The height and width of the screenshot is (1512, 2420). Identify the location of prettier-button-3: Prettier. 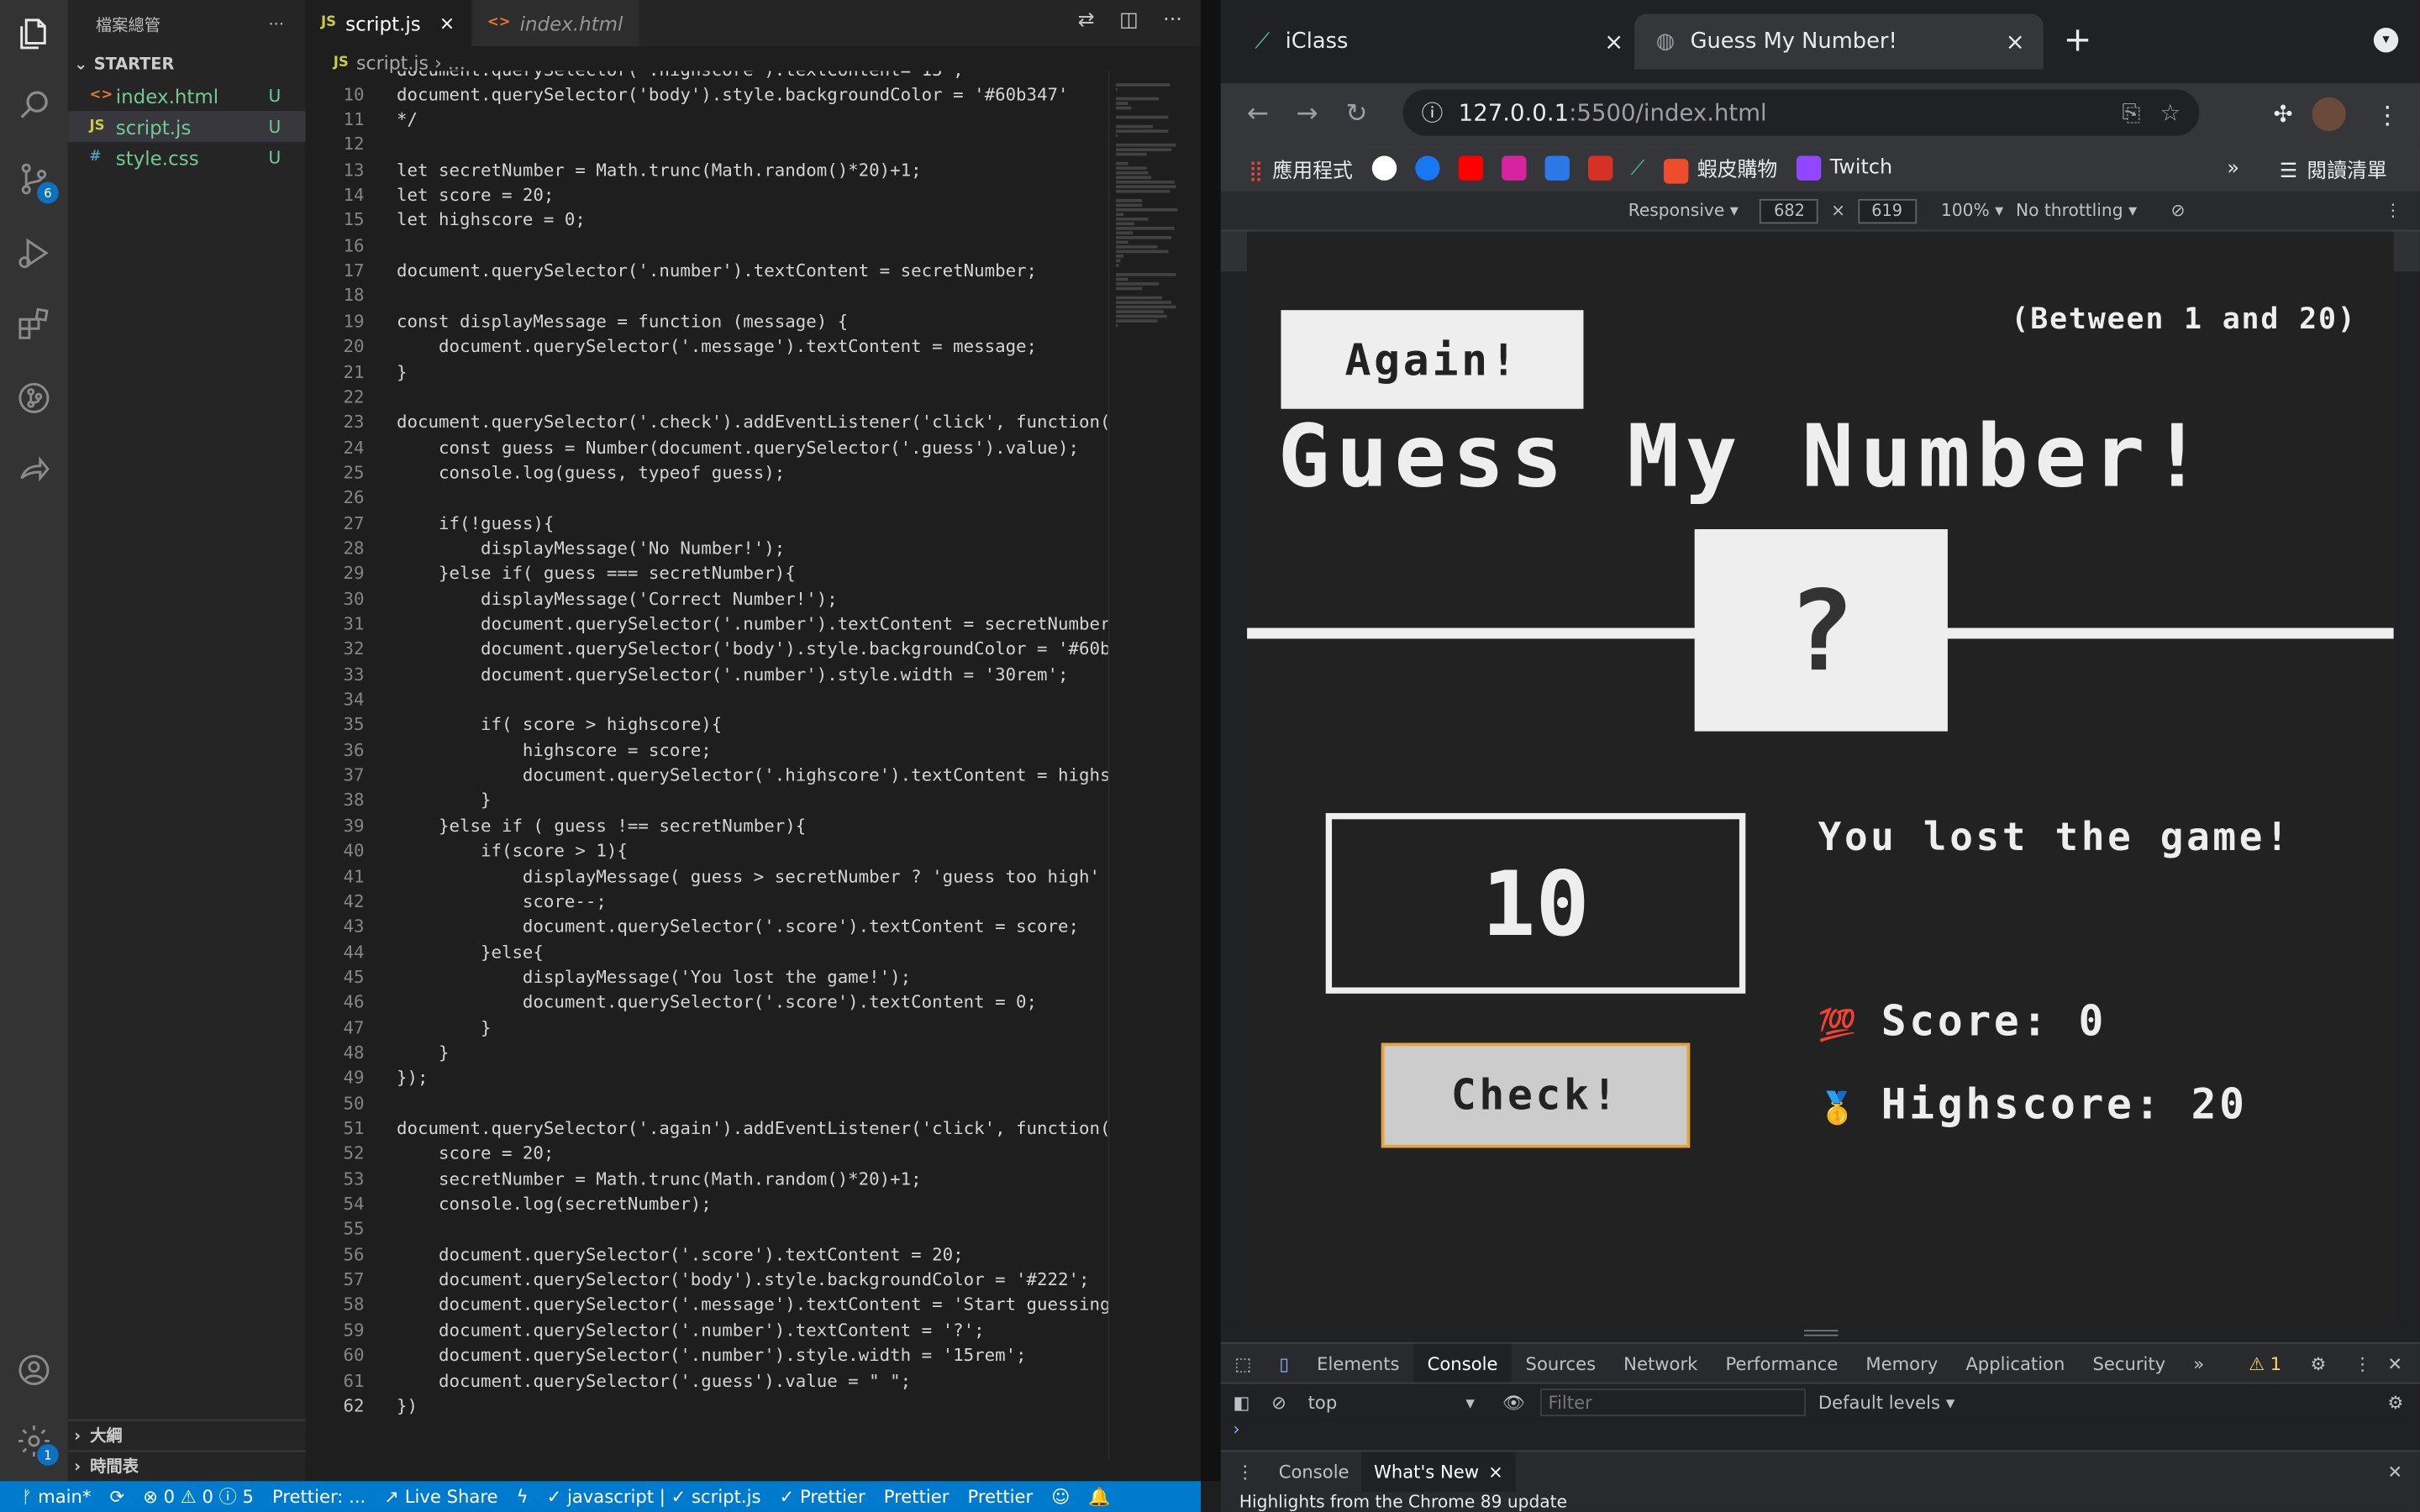
(1000, 1497).